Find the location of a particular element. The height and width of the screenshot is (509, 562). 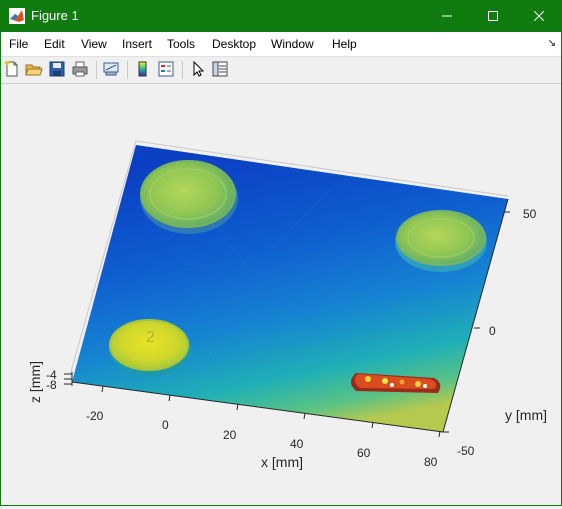

new-figure-icon is located at coordinates (12, 69).